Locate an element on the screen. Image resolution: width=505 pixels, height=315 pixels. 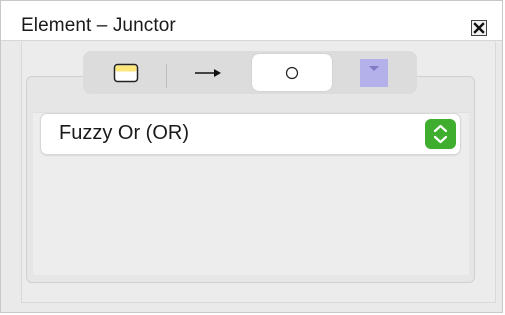
color-swatch-icon is located at coordinates (374, 72).